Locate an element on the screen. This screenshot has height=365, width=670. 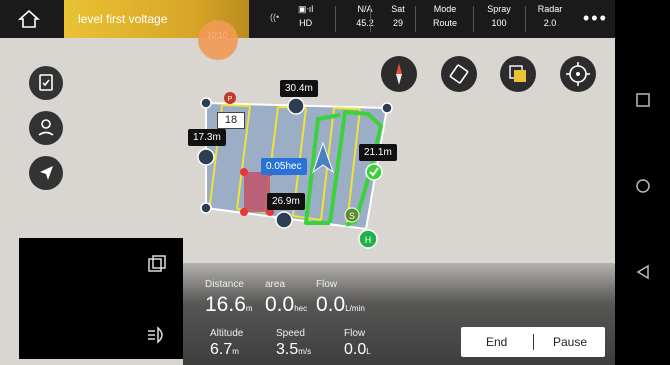
clipboard-check-icon is located at coordinates (46, 82).